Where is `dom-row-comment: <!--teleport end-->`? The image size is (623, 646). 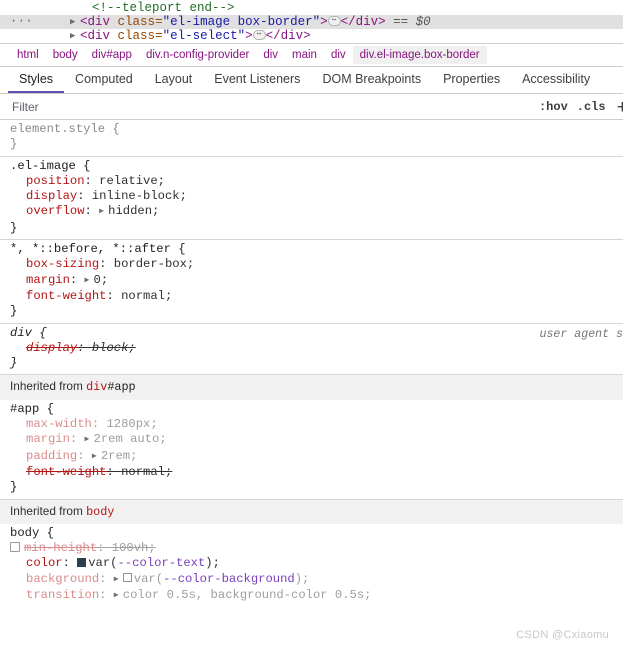 dom-row-comment: <!--teleport end--> is located at coordinates (311, 8).